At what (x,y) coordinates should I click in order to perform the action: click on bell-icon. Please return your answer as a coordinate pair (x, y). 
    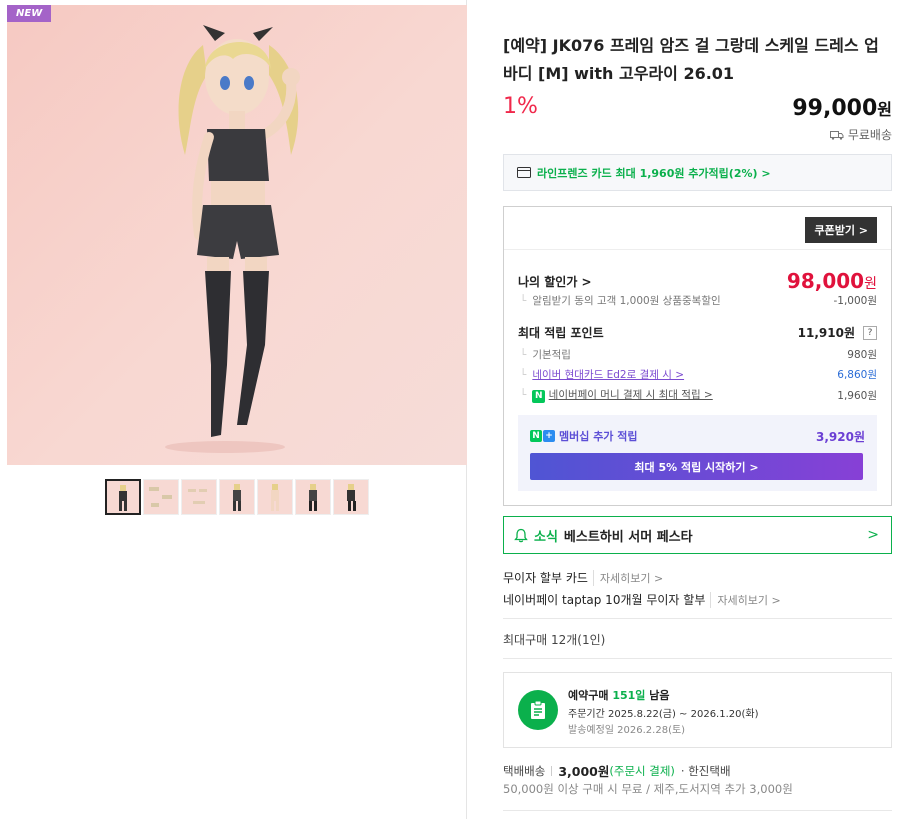
    Looking at the image, I should click on (521, 535).